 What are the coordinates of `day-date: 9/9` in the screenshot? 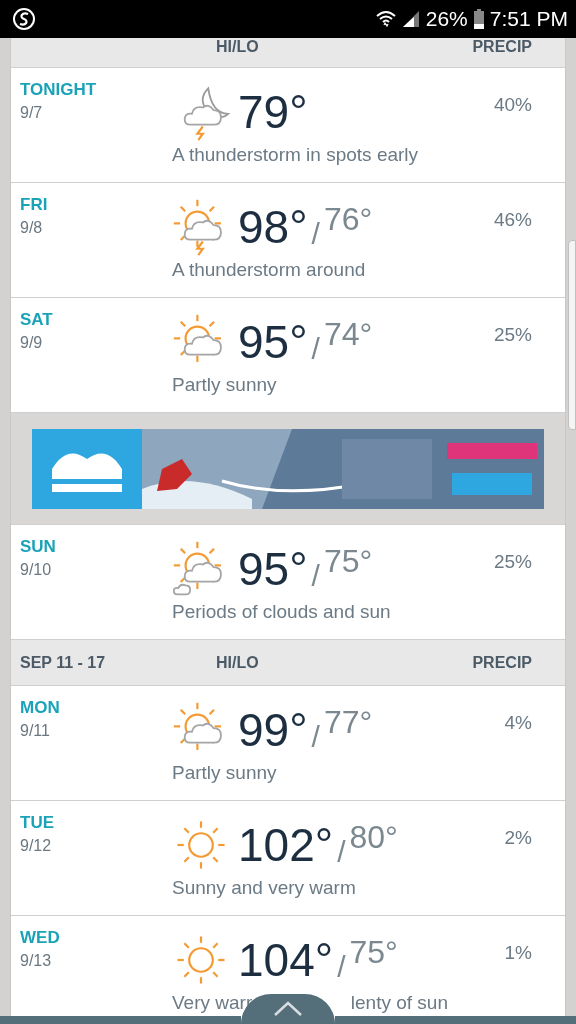 It's located at (32, 343).